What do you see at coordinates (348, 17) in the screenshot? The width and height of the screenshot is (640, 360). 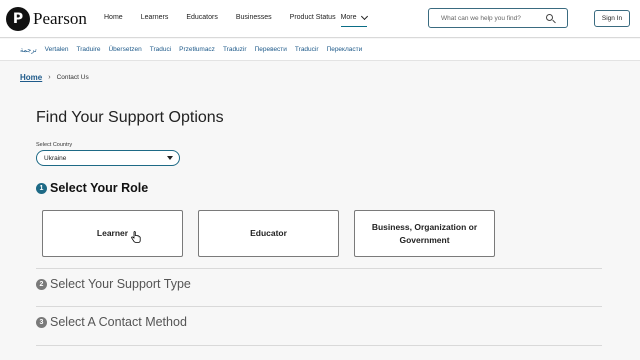 I see `nav-more-label: More` at bounding box center [348, 17].